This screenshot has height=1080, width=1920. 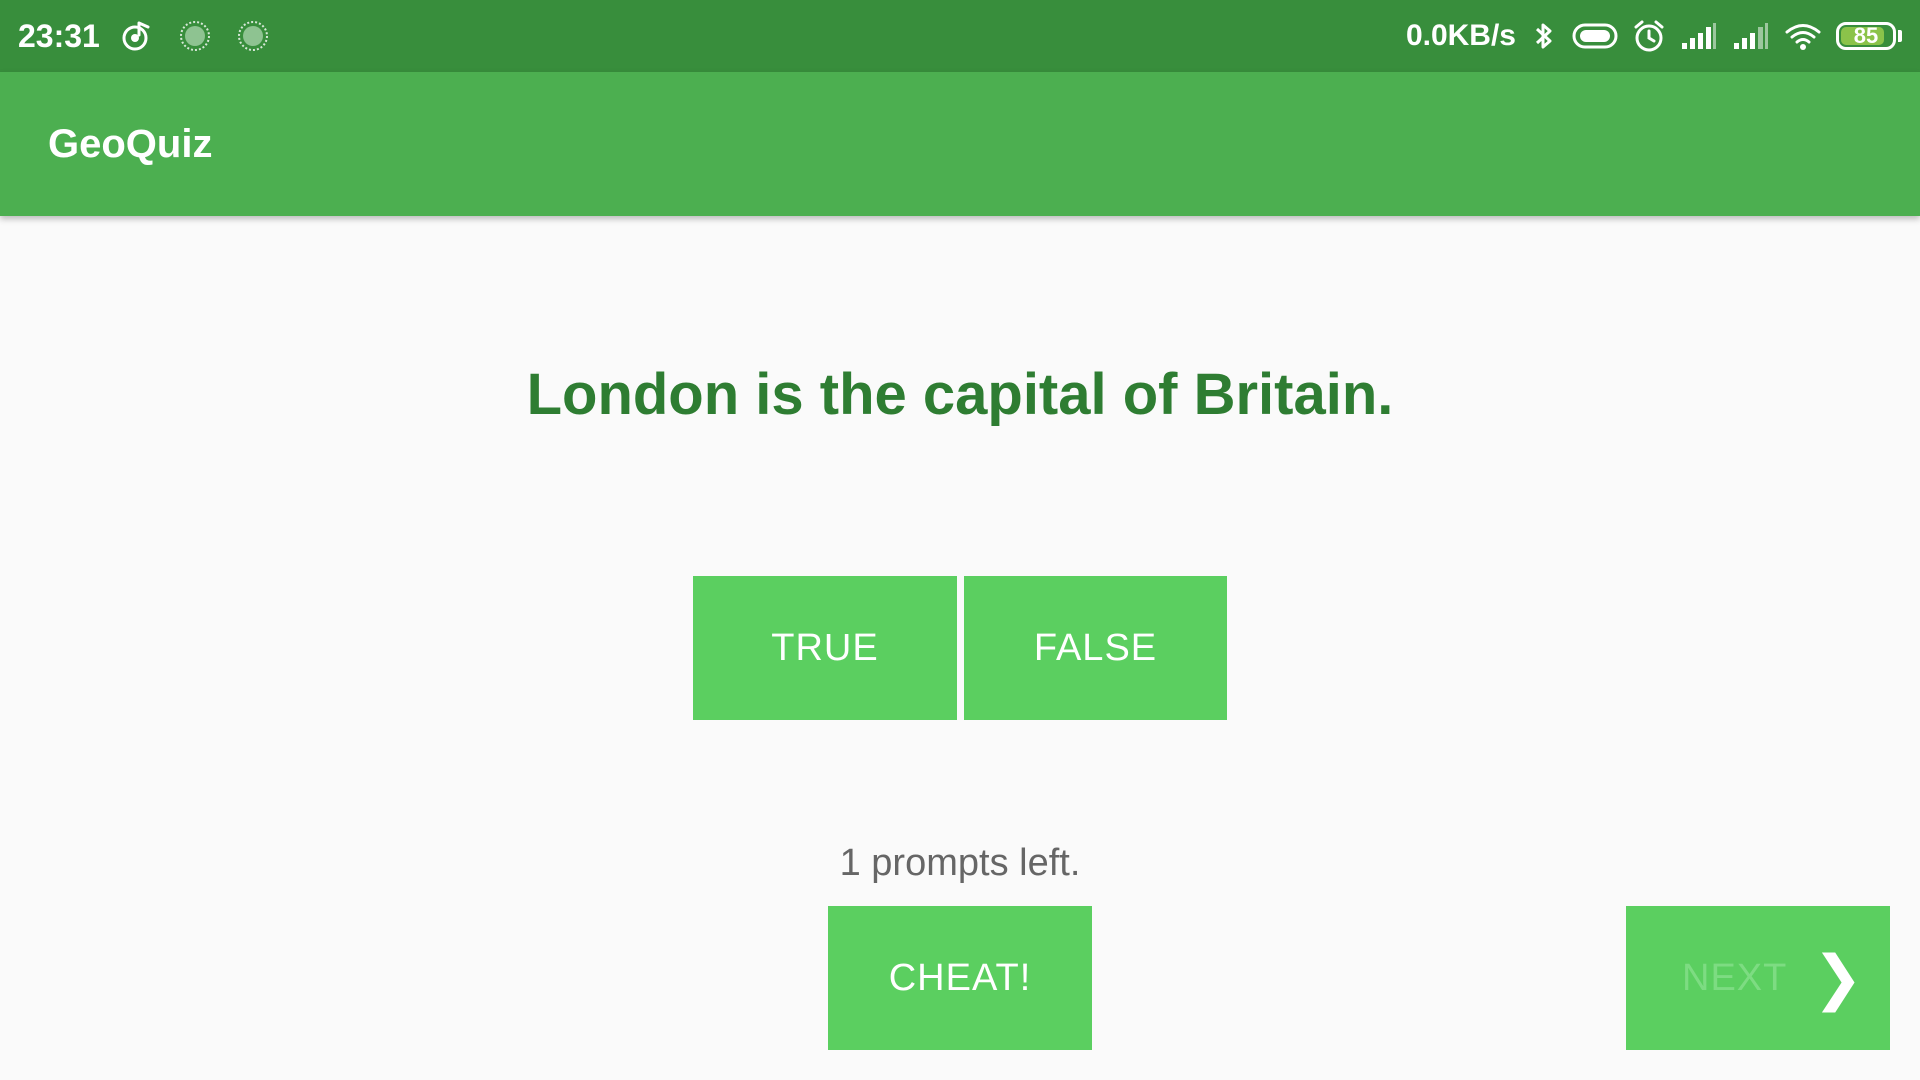 What do you see at coordinates (137, 36) in the screenshot?
I see `music-note-icon` at bounding box center [137, 36].